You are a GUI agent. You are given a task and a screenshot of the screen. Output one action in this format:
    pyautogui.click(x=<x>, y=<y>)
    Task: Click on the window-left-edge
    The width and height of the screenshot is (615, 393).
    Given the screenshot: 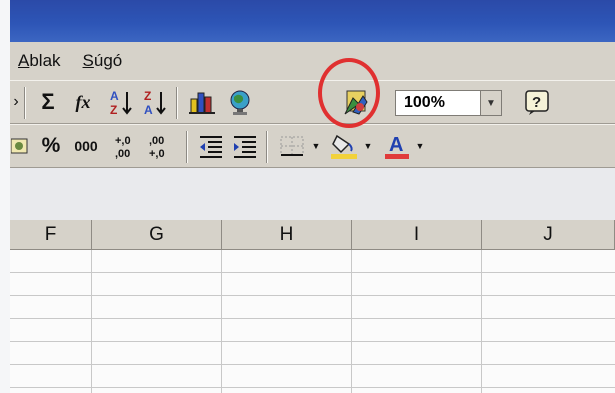 What is the action you would take?
    pyautogui.click(x=5, y=196)
    